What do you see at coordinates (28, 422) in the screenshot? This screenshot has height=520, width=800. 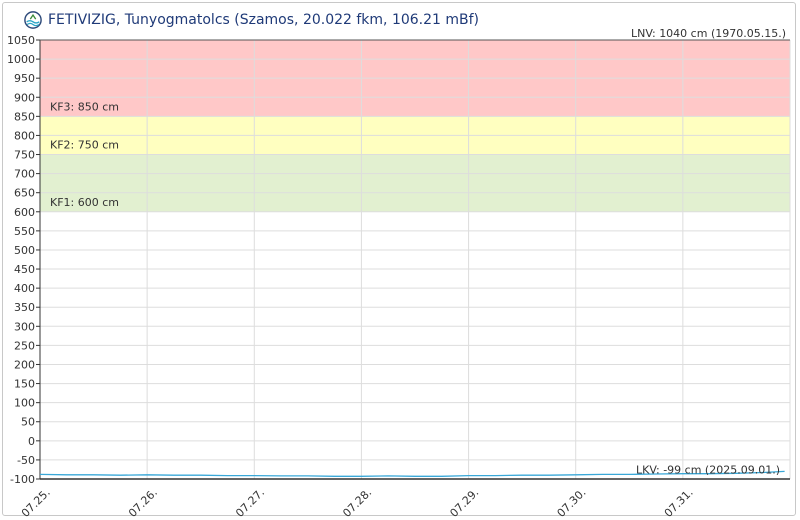 I see `y-tick-label: 50` at bounding box center [28, 422].